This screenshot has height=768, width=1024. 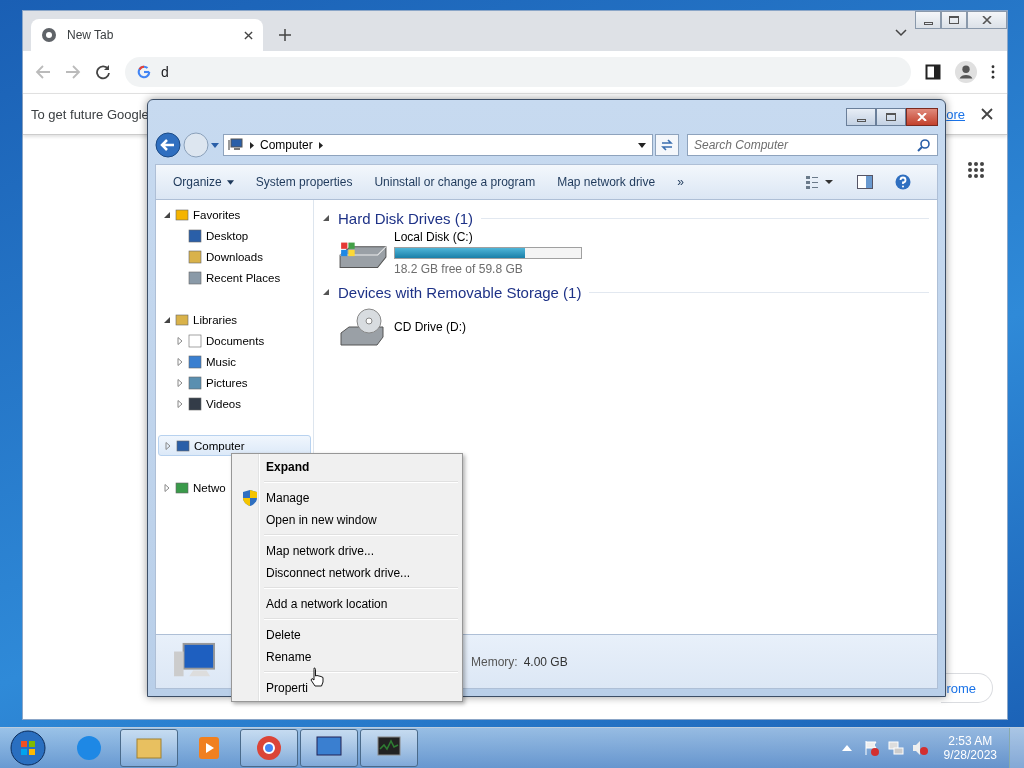 What do you see at coordinates (460, 292) in the screenshot?
I see `group-heading: Devices with Removable Storage (1)` at bounding box center [460, 292].